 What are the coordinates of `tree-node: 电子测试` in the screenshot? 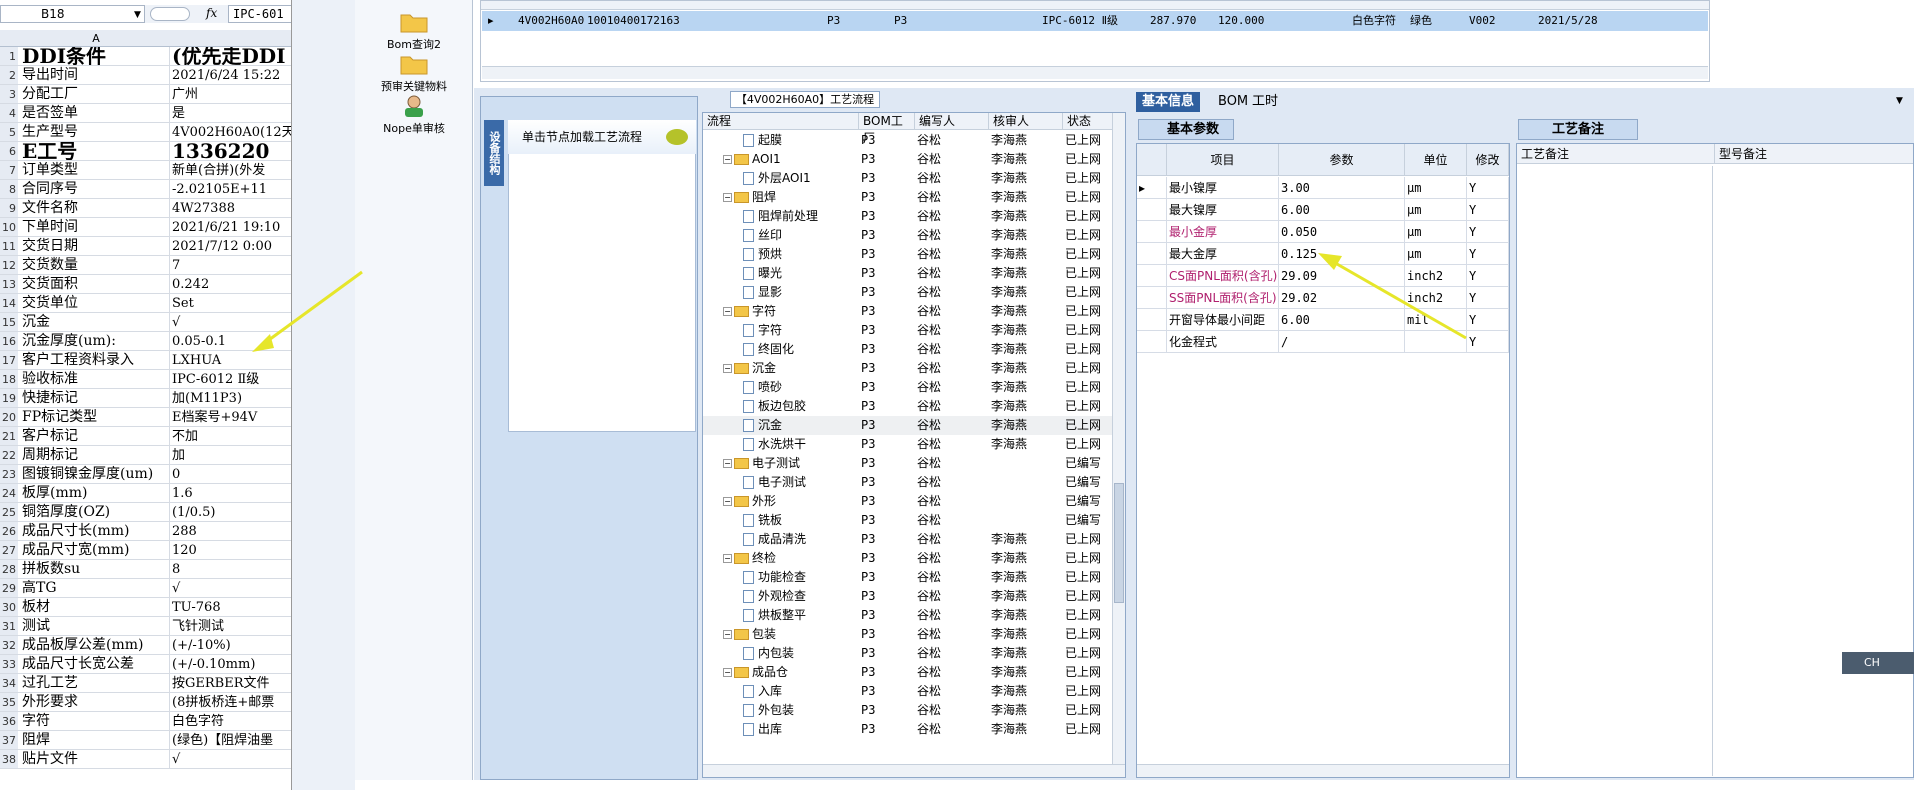 It's located at (801, 482).